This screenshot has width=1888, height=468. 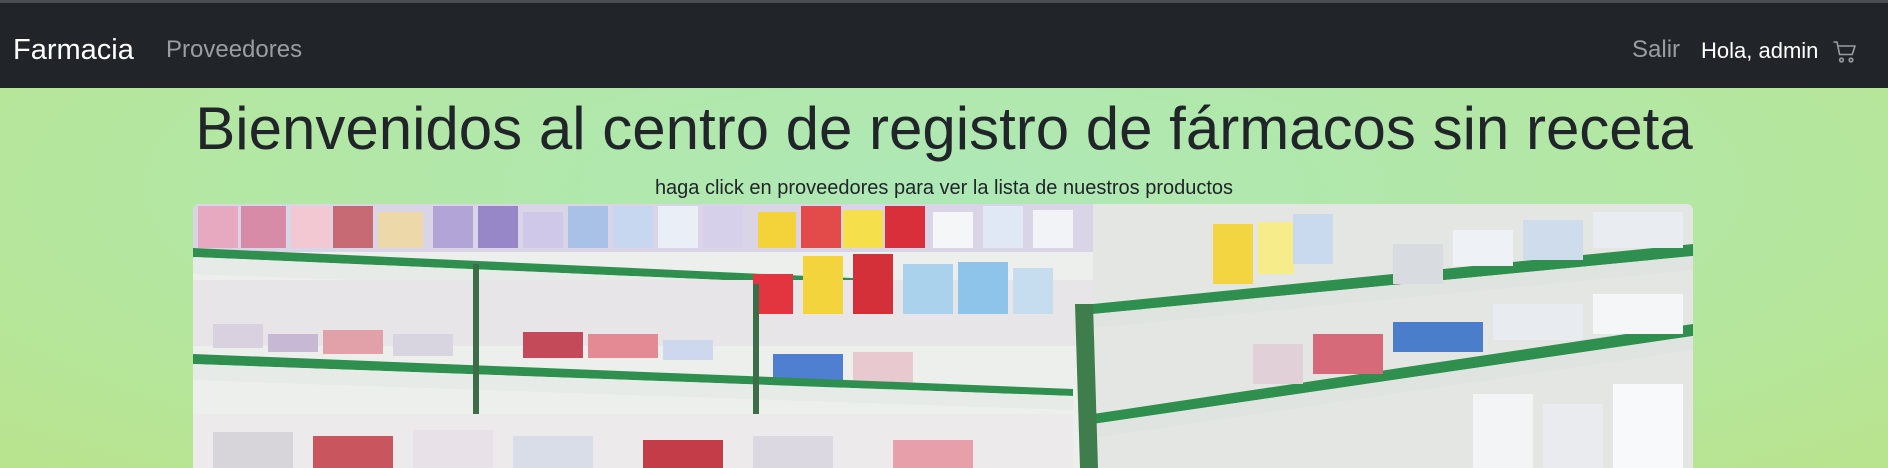 What do you see at coordinates (1845, 52) in the screenshot?
I see `cart-icon` at bounding box center [1845, 52].